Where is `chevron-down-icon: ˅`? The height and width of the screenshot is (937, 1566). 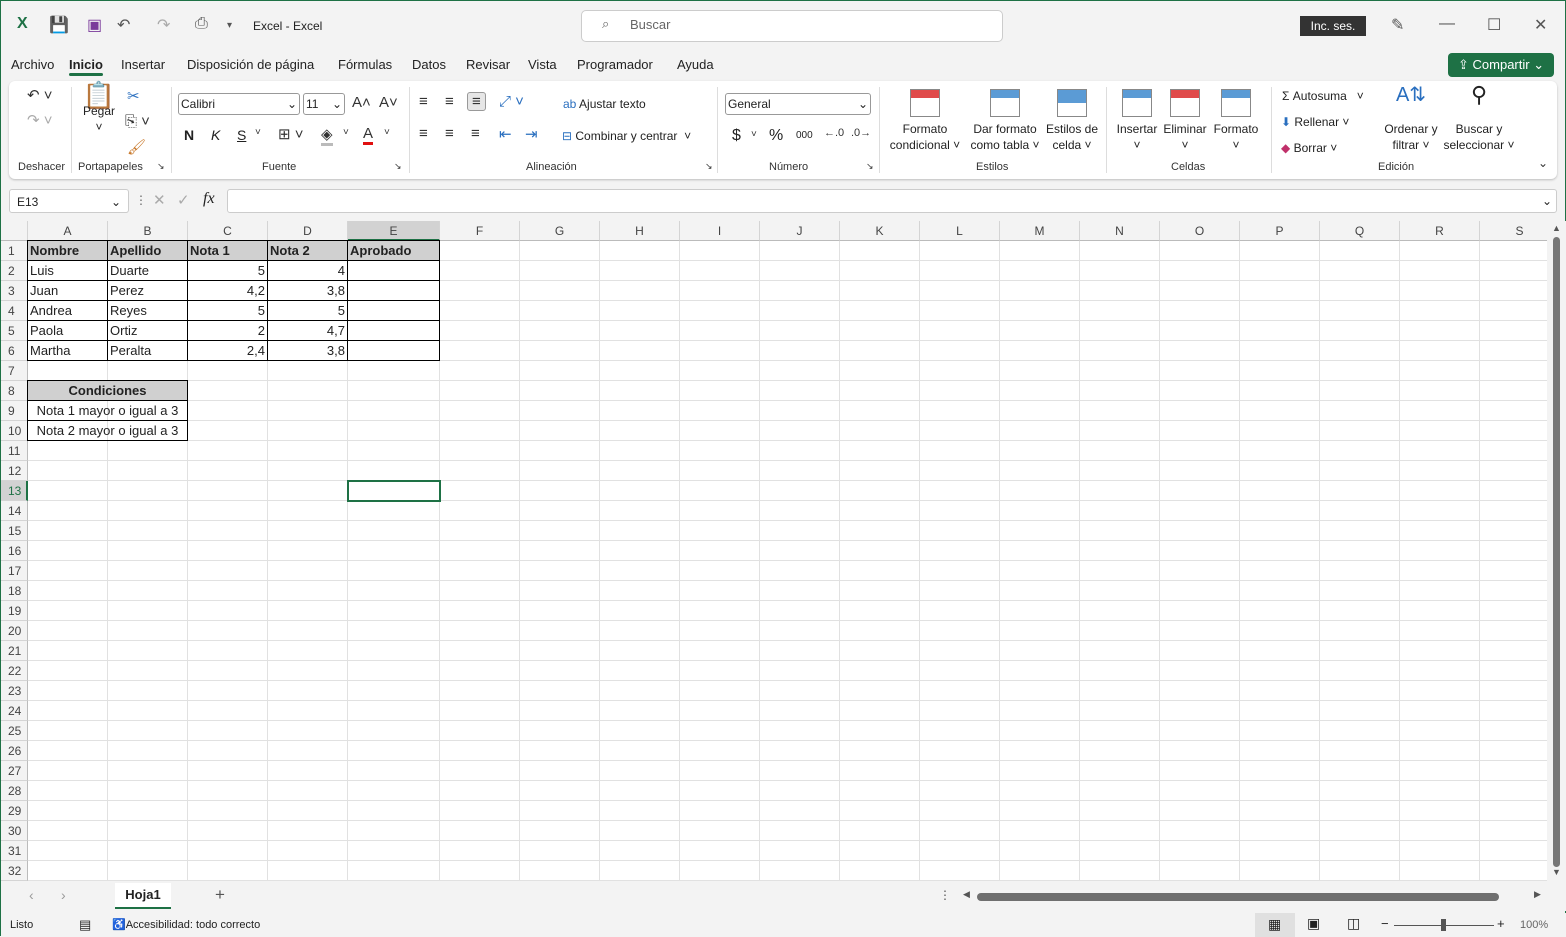
chevron-down-icon: ˅ is located at coordinates (258, 132).